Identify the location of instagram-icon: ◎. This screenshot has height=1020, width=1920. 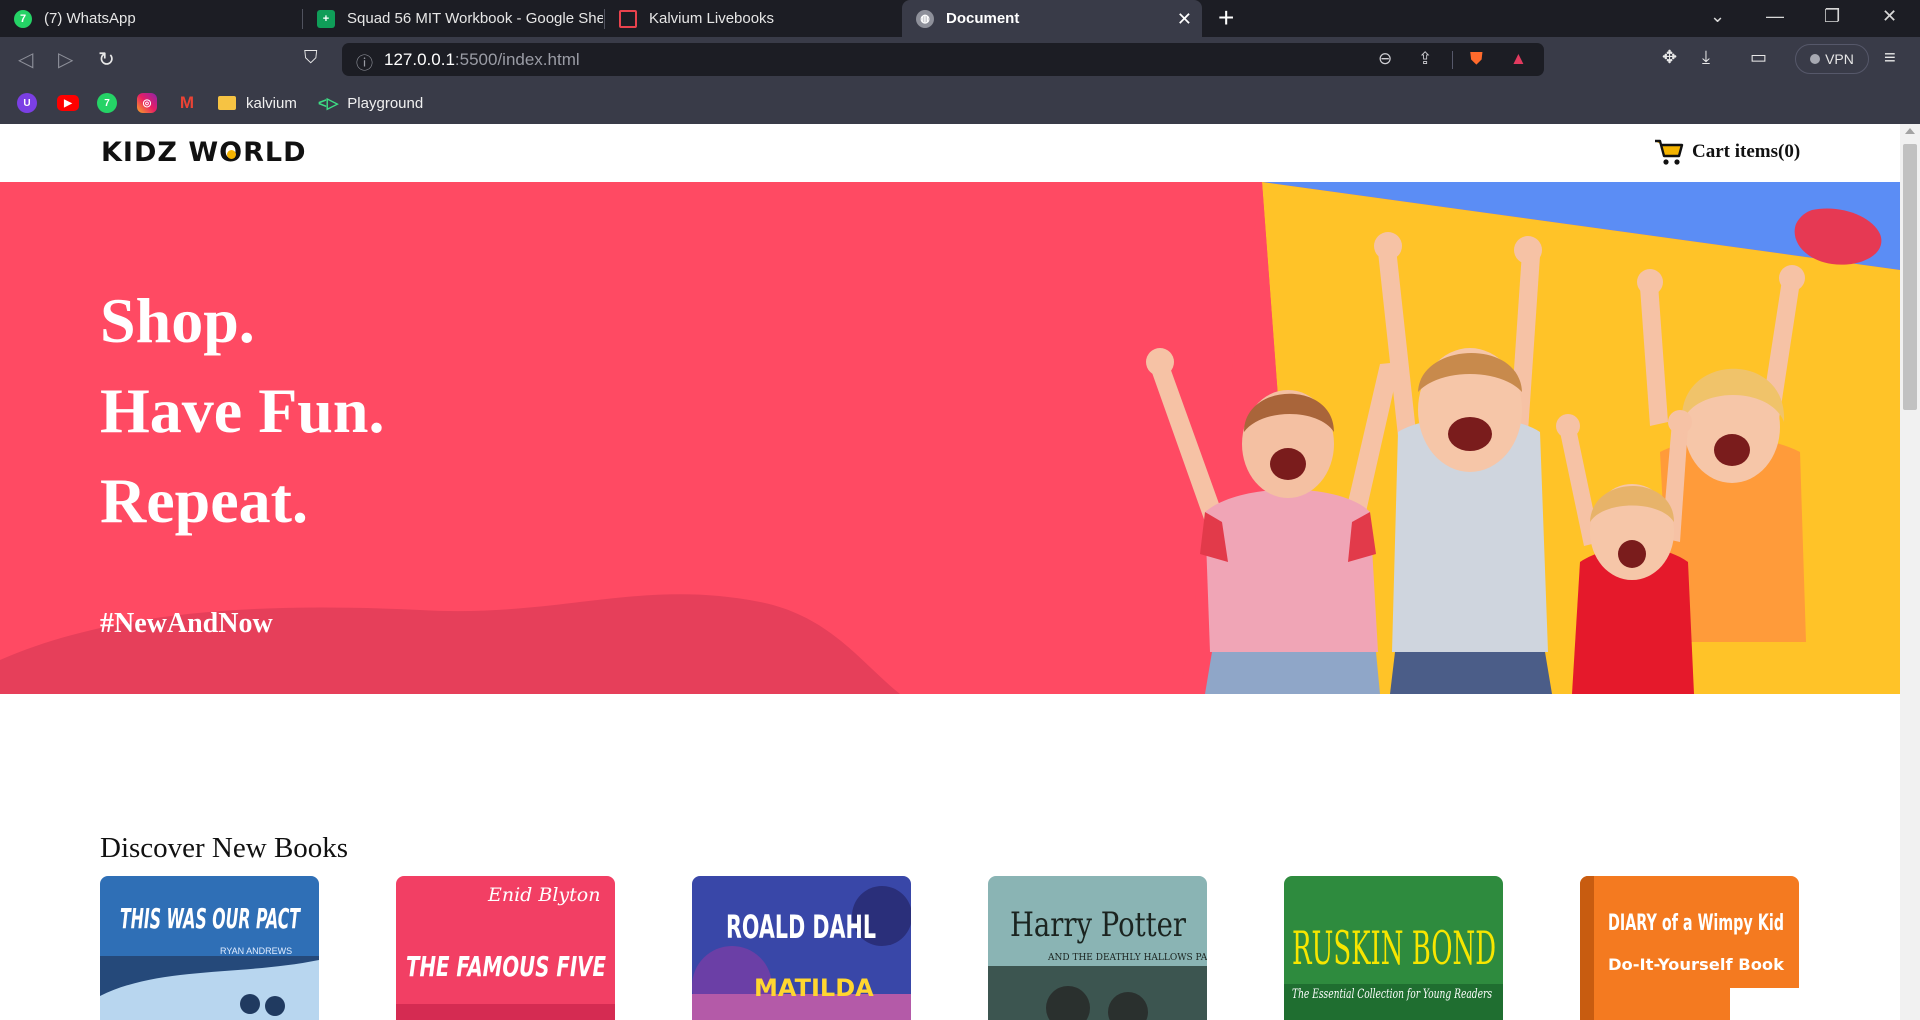
(147, 103).